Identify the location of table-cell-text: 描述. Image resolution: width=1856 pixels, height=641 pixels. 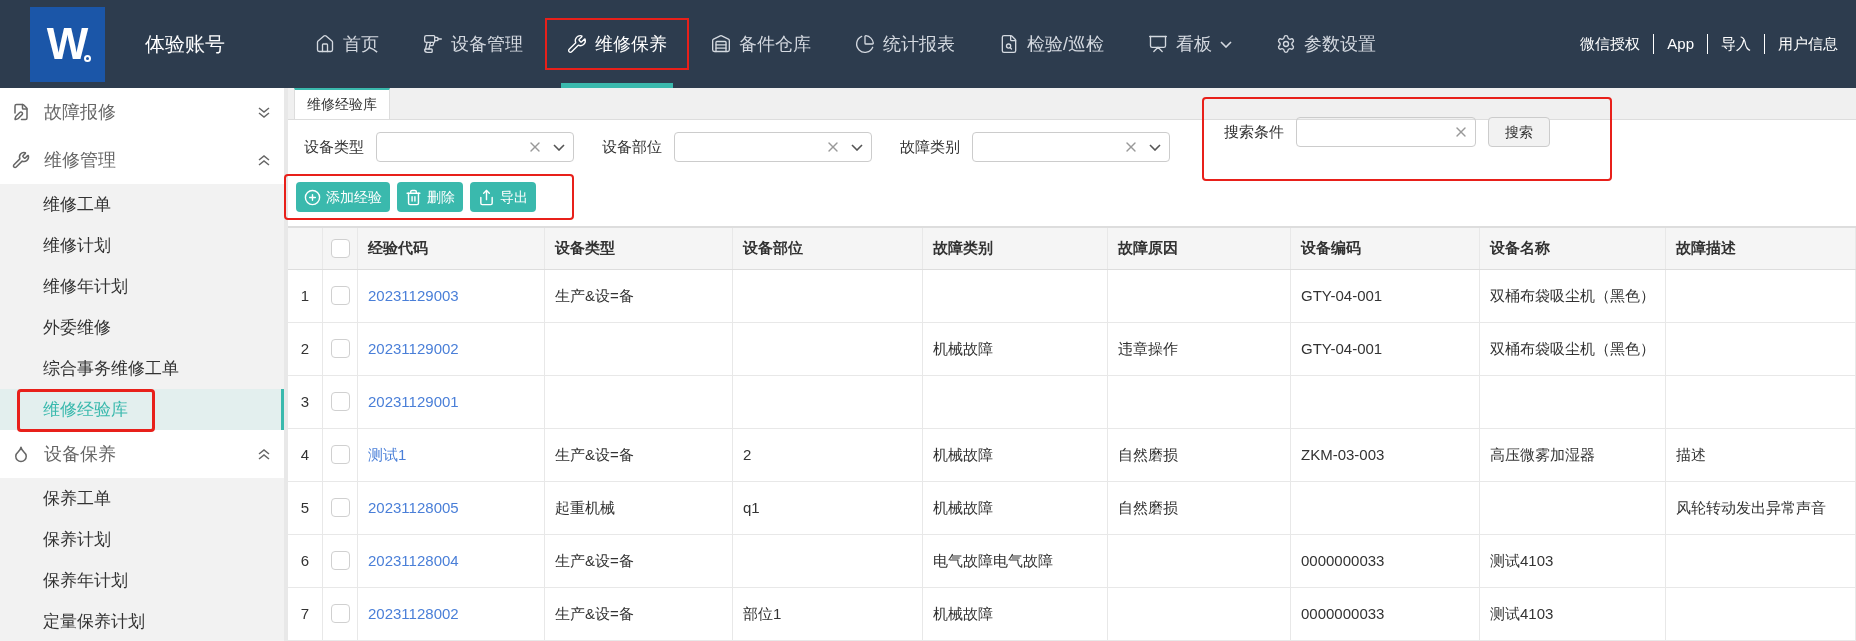
(1691, 454).